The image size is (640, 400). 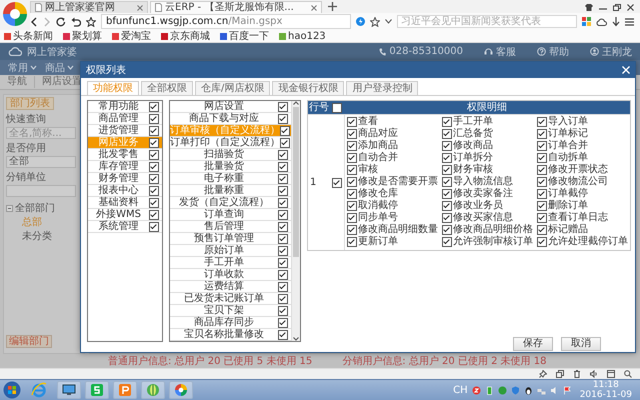 What do you see at coordinates (581, 343) in the screenshot?
I see `dialog-button: 取消` at bounding box center [581, 343].